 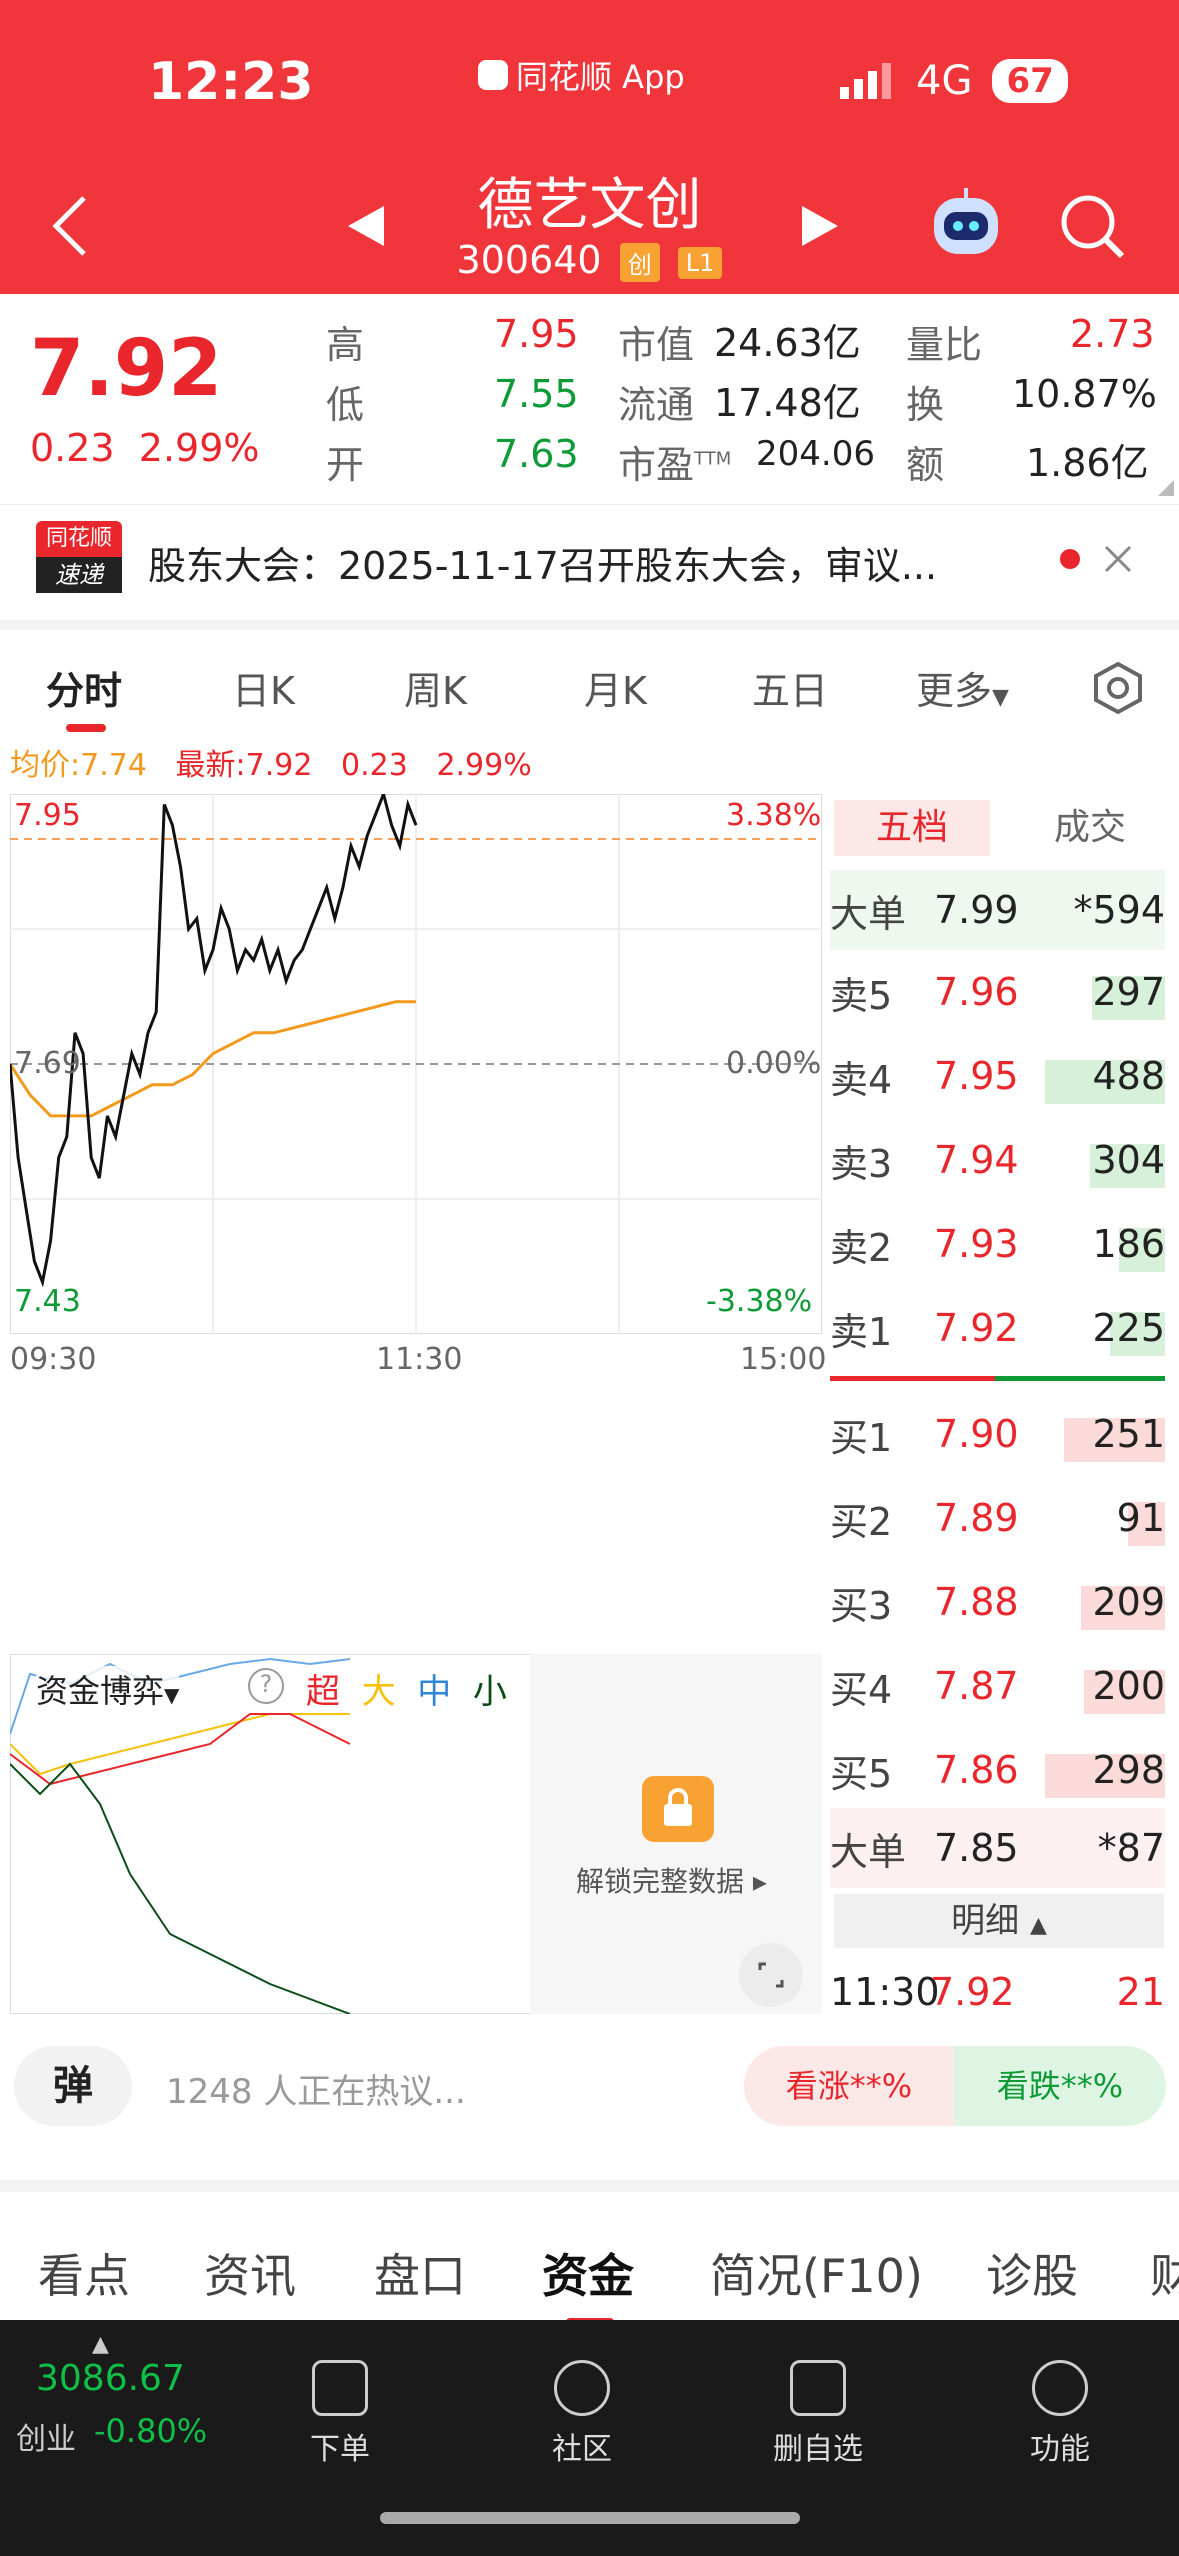 I want to click on bid-vol-text: 200, so click(x=1128, y=1686).